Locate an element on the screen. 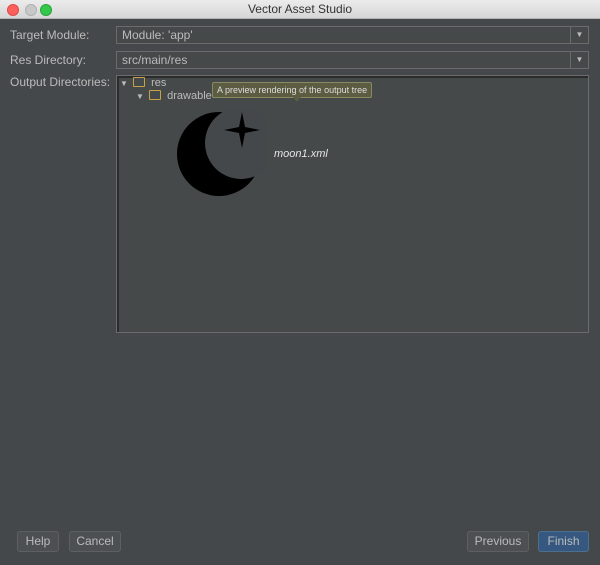 The width and height of the screenshot is (600, 565). tooltip-pointer is located at coordinates (297, 99).